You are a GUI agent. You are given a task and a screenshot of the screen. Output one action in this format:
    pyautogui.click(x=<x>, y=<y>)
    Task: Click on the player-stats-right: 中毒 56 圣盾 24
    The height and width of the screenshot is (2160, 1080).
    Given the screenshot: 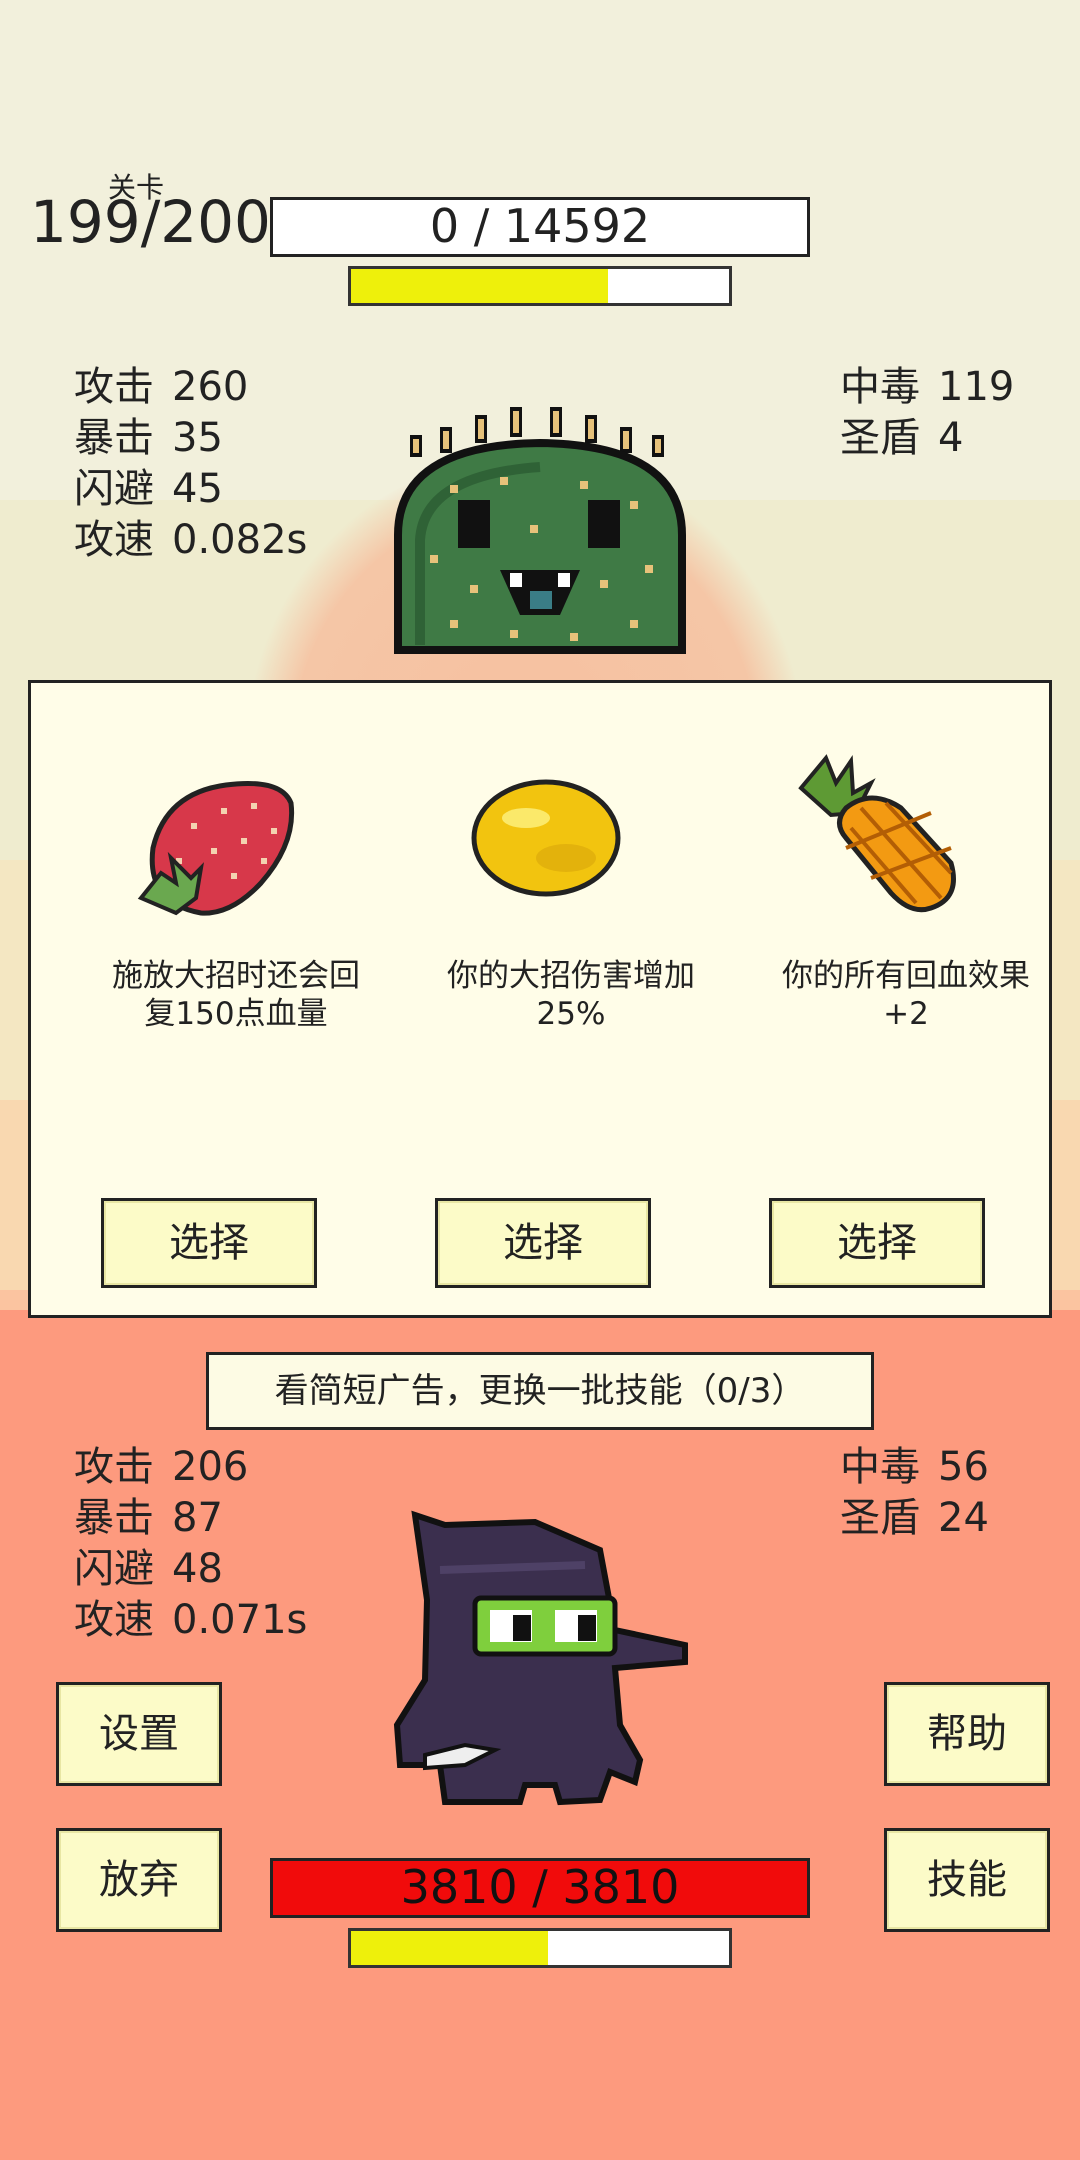 What is the action you would take?
    pyautogui.click(x=914, y=1493)
    